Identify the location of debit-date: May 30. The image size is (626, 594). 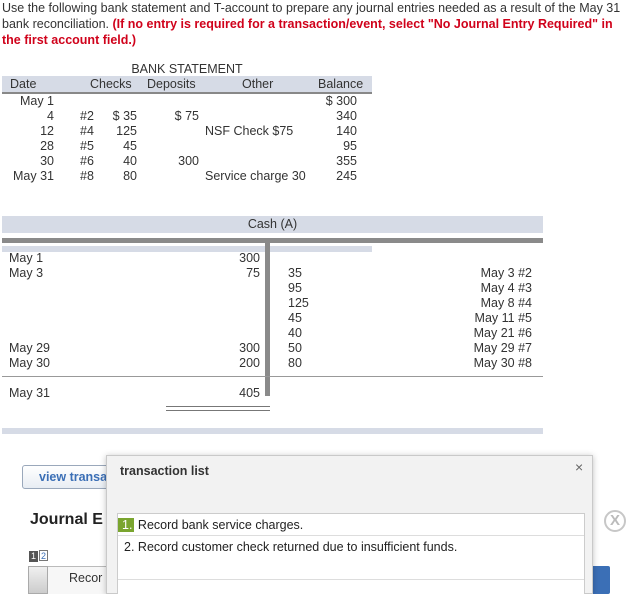
(29, 363).